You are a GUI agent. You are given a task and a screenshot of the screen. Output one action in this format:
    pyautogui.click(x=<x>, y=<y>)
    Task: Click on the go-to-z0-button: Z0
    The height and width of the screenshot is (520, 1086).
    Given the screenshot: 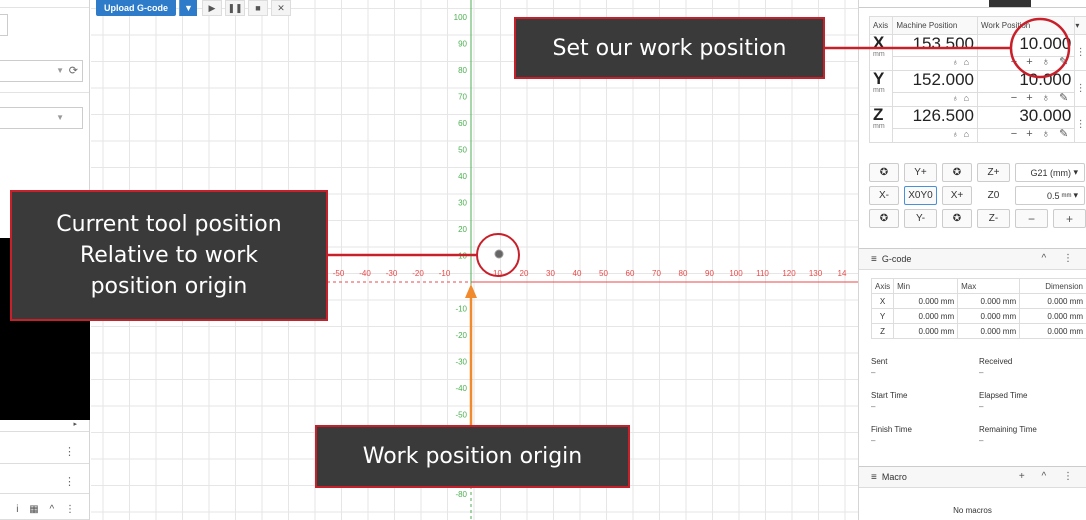 What is the action you would take?
    pyautogui.click(x=993, y=195)
    